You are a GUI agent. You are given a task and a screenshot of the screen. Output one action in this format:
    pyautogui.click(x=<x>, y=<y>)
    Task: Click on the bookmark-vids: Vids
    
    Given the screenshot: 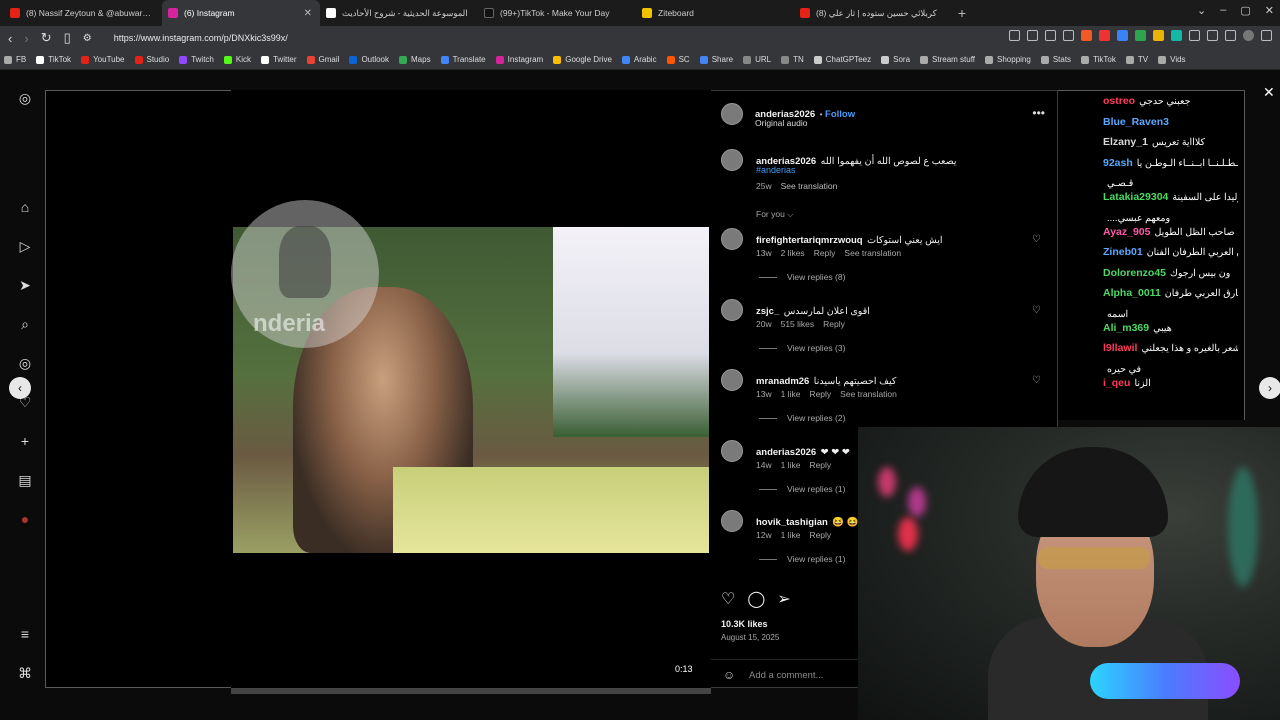 What is the action you would take?
    pyautogui.click(x=1172, y=59)
    